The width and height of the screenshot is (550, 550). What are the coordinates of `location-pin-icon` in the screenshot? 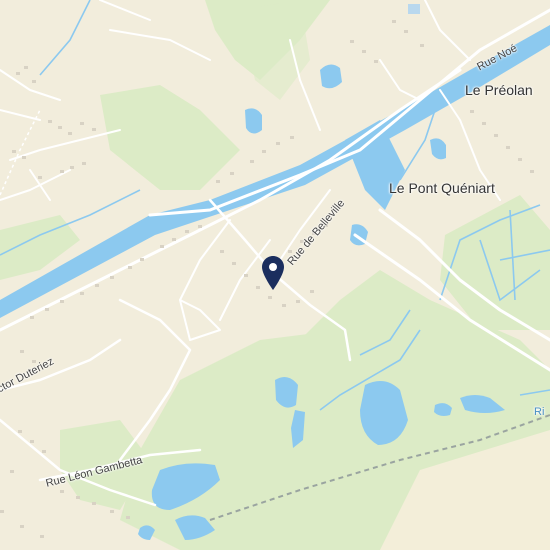 It's located at (273, 273).